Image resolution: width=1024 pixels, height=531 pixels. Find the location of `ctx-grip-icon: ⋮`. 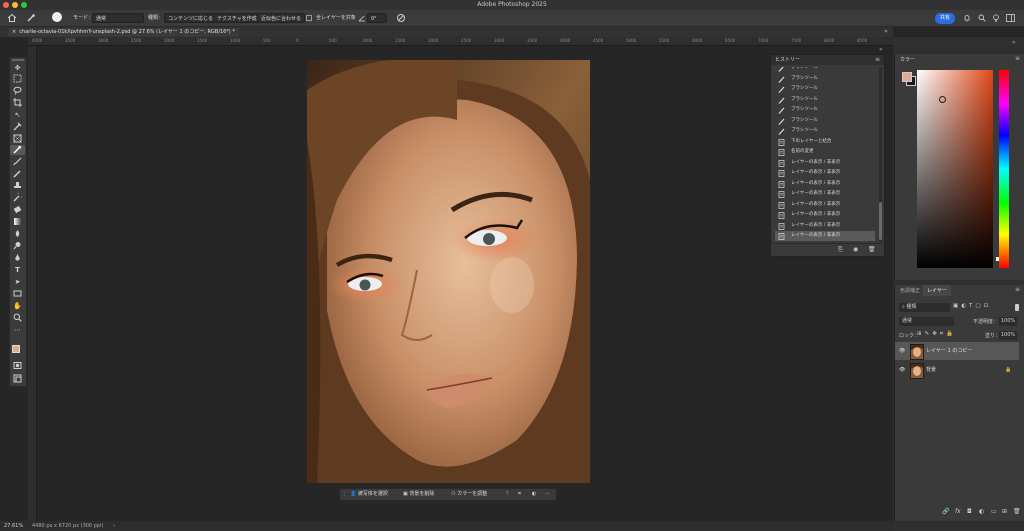

ctx-grip-icon: ⋮ is located at coordinates (344, 494).